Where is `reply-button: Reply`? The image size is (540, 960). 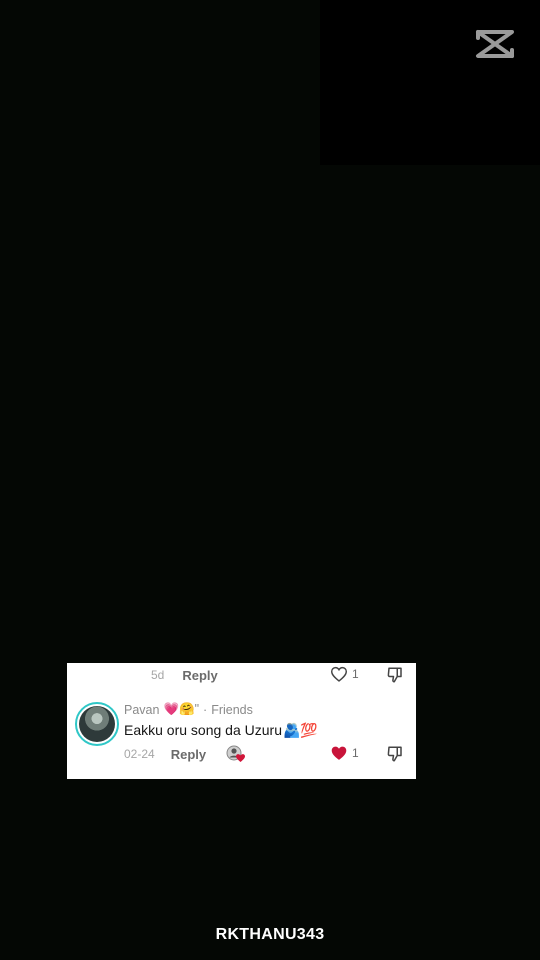
reply-button: Reply is located at coordinates (188, 754).